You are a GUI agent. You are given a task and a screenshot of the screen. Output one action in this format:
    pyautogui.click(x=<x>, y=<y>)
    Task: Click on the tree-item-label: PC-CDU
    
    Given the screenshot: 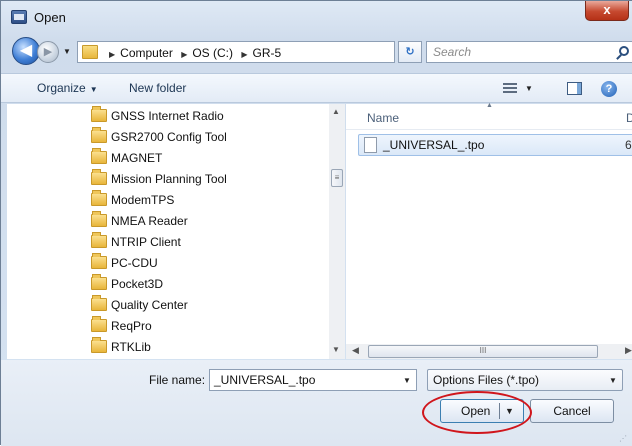 What is the action you would take?
    pyautogui.click(x=134, y=263)
    